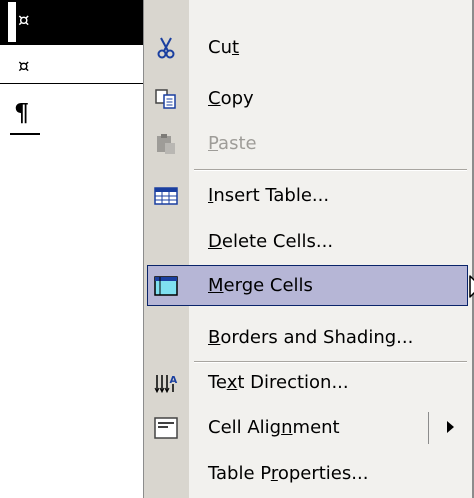 This screenshot has height=498, width=474. Describe the element at coordinates (231, 98) in the screenshot. I see `menu-item-label: Copy` at that location.